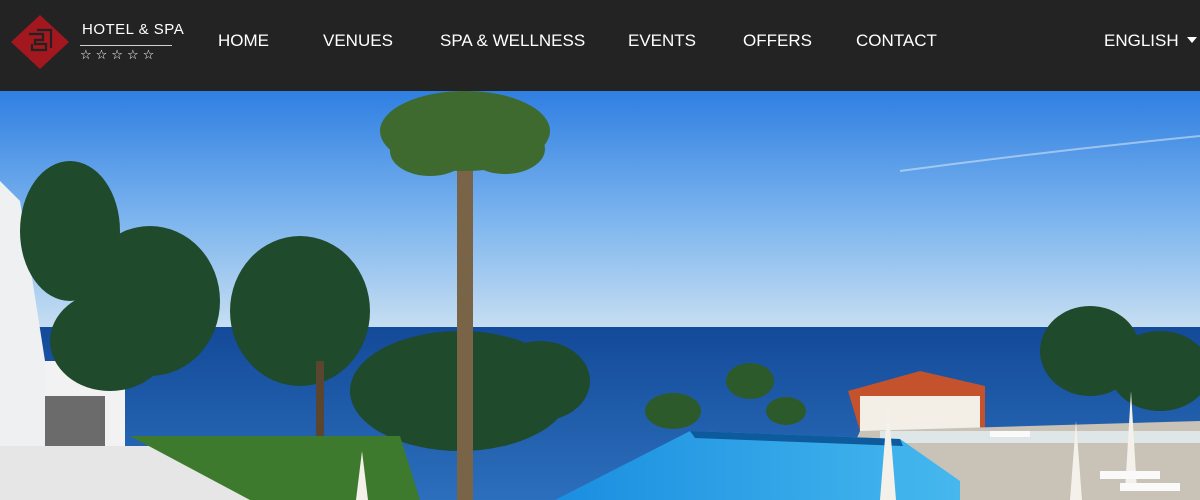  I want to click on nav-item-spa-wellness: SPA & WELLNESS, so click(512, 41).